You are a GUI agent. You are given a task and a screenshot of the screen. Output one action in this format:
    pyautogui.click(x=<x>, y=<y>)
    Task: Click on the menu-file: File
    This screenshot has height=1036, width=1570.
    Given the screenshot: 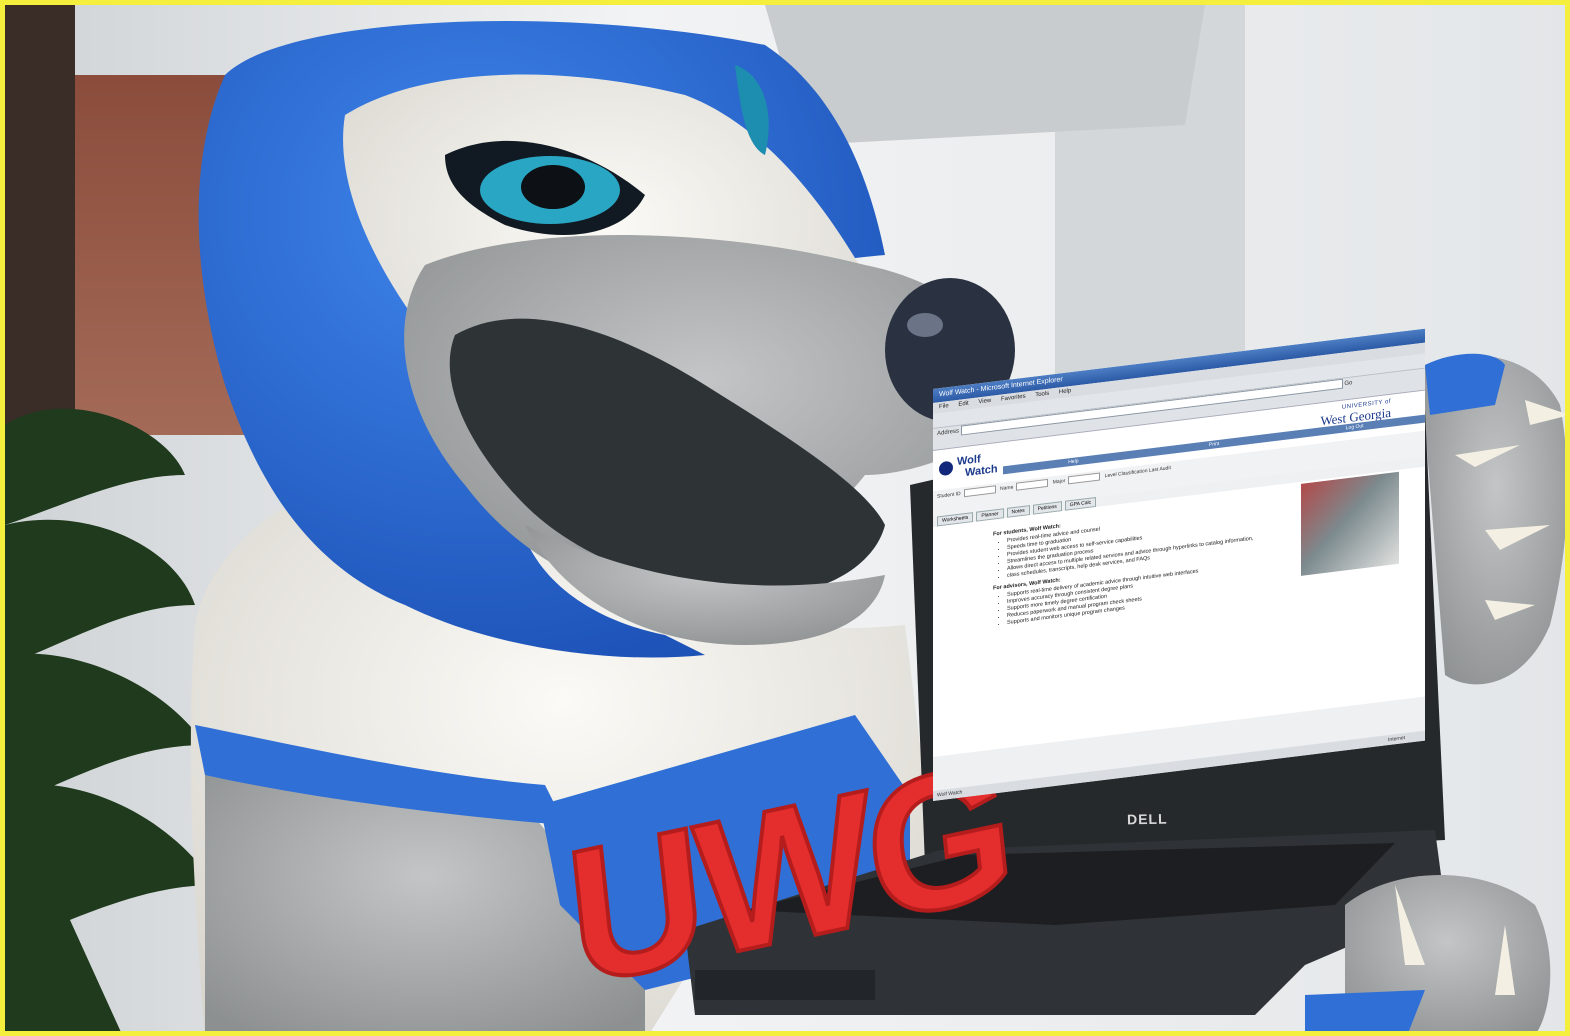 What is the action you would take?
    pyautogui.click(x=944, y=406)
    